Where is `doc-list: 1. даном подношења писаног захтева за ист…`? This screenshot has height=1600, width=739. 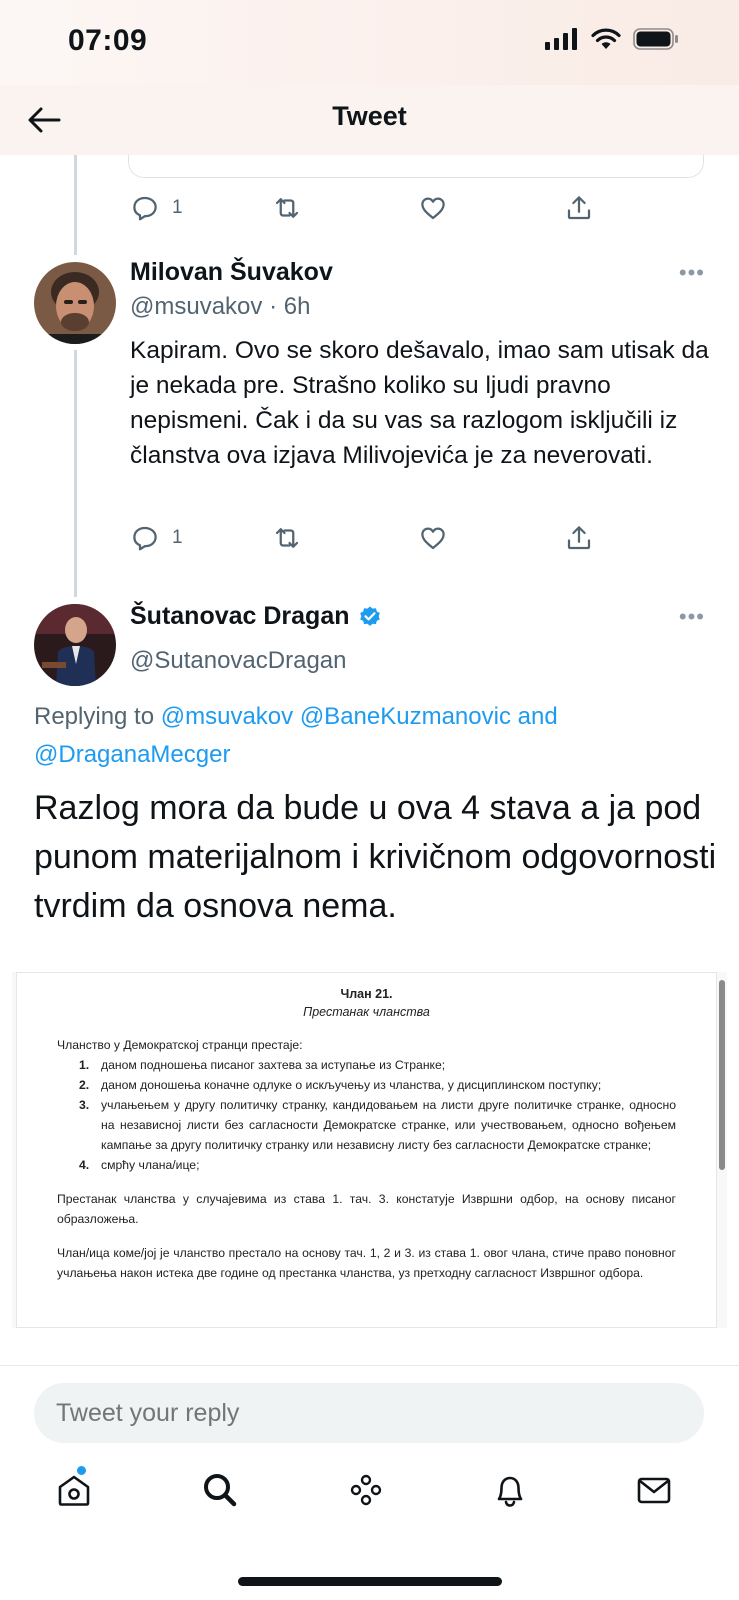
doc-list: 1. даном подношења писаног захтева за ист… is located at coordinates (377, 1115).